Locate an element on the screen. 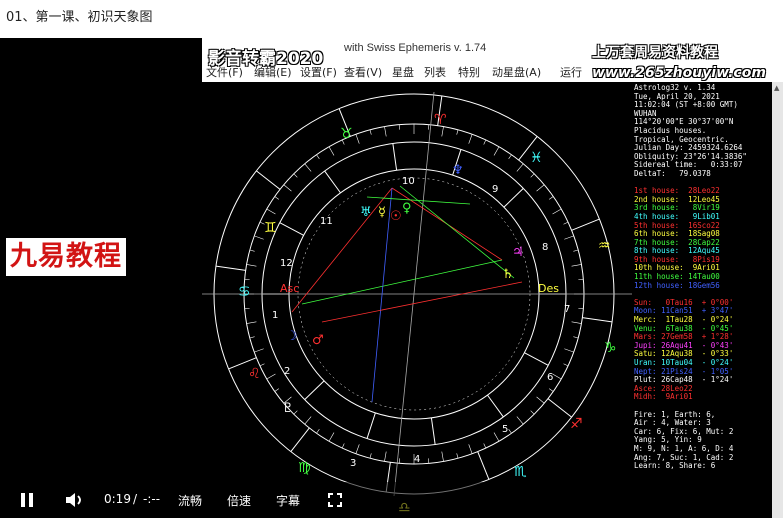 This screenshot has width=783, height=518. zodiac-glyph-icon: ♊ is located at coordinates (270, 228).